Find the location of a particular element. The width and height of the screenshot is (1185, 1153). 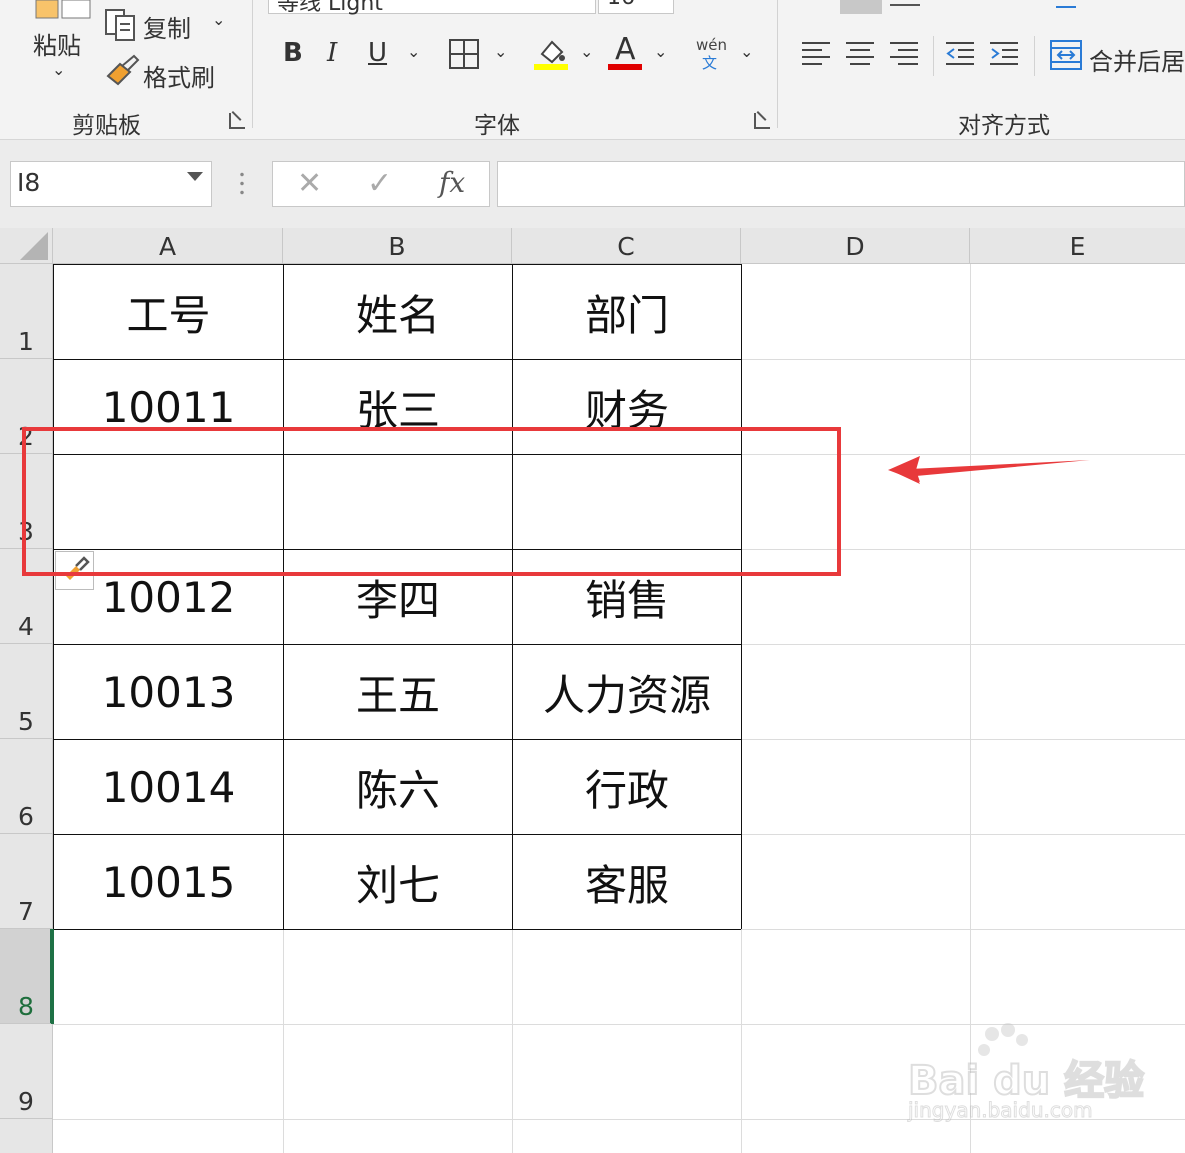

copy-button: 复制 is located at coordinates (167, 26).